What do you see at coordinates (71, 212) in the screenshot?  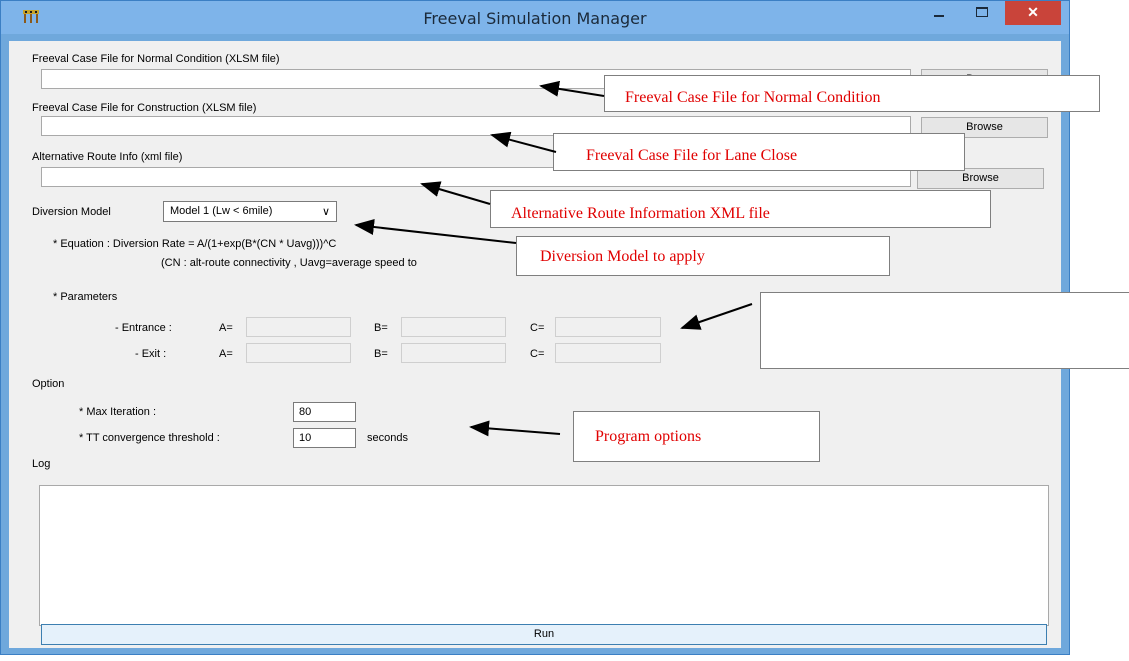 I see `diversion-model-label: Diversion Model` at bounding box center [71, 212].